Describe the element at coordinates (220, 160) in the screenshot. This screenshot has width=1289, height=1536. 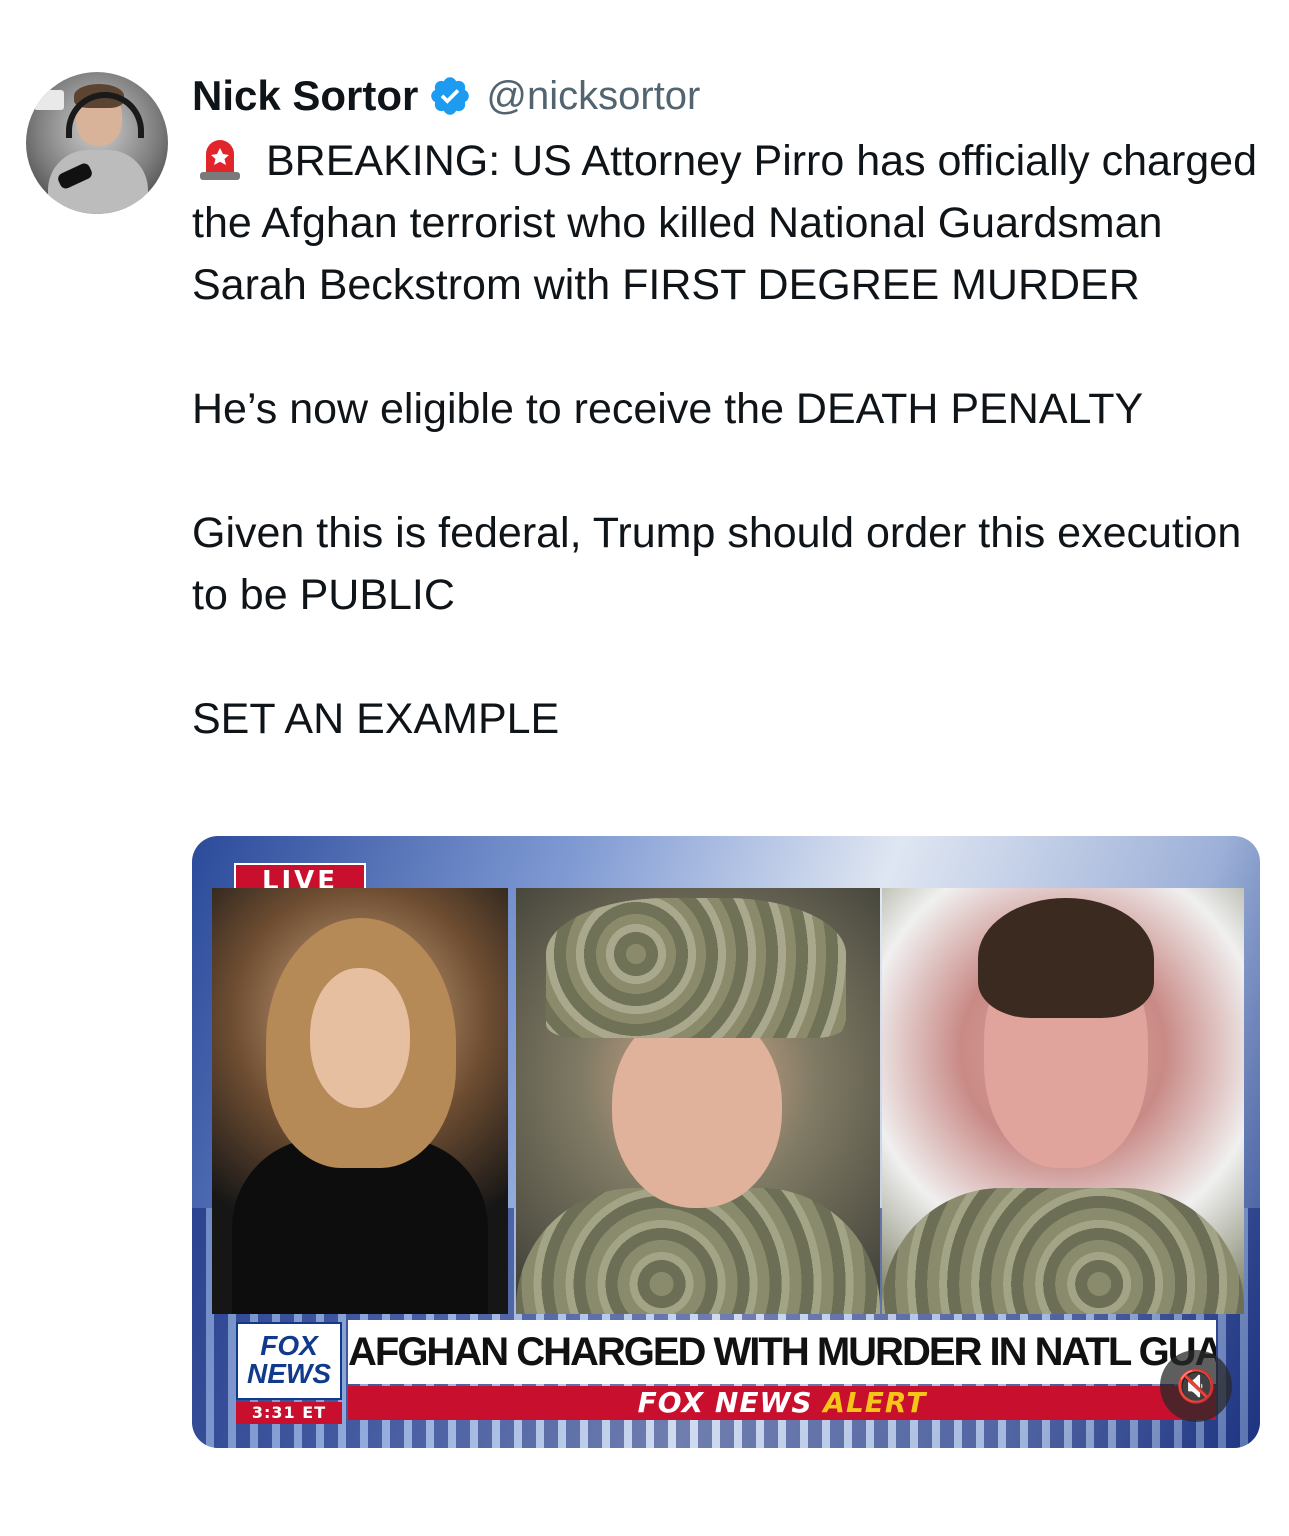
I see `police-light-emoji-icon` at that location.